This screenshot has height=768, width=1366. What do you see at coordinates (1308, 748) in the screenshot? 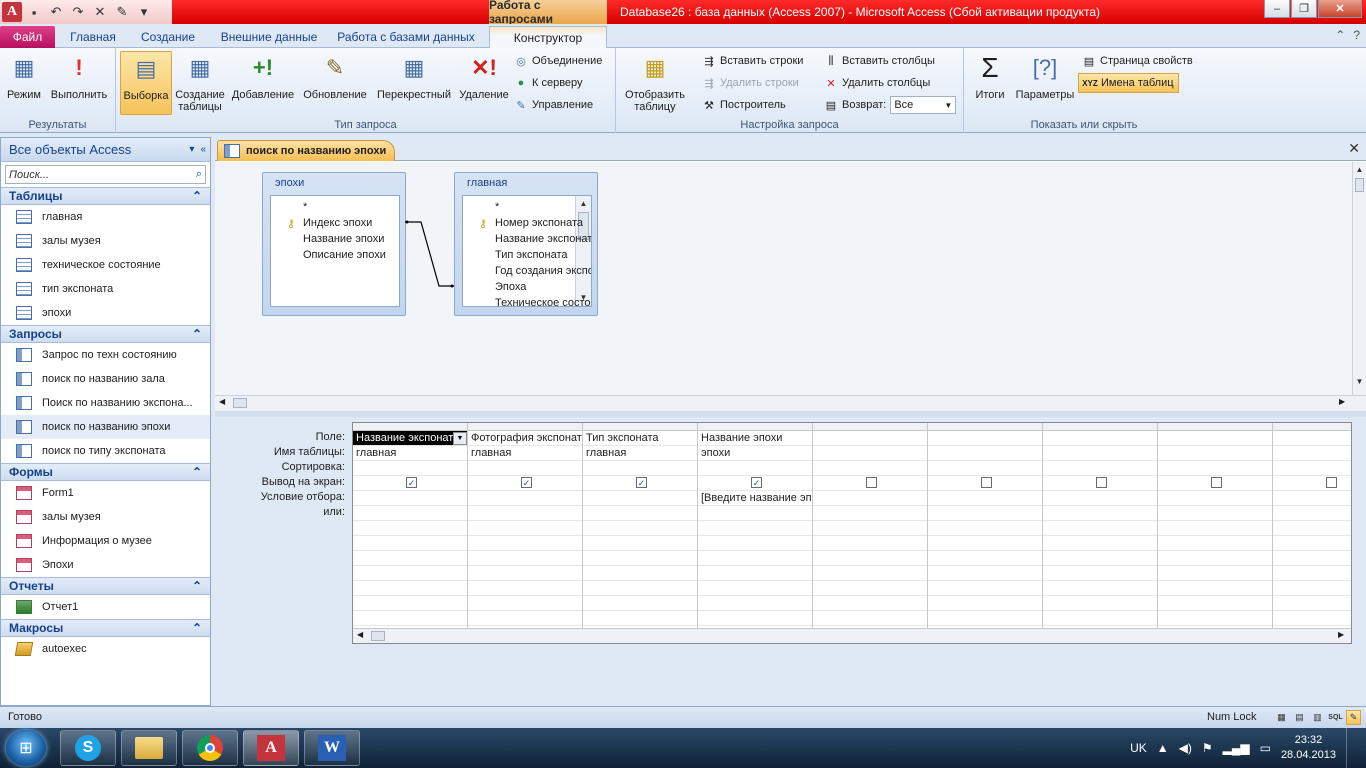
I see `clock: 23:32 28.04.2013` at bounding box center [1308, 748].